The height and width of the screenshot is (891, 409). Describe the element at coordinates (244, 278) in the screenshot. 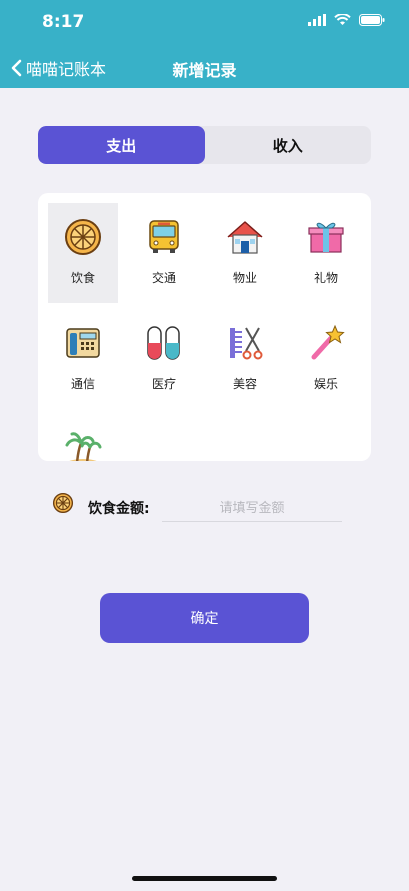

I see `category-label: 物业` at that location.